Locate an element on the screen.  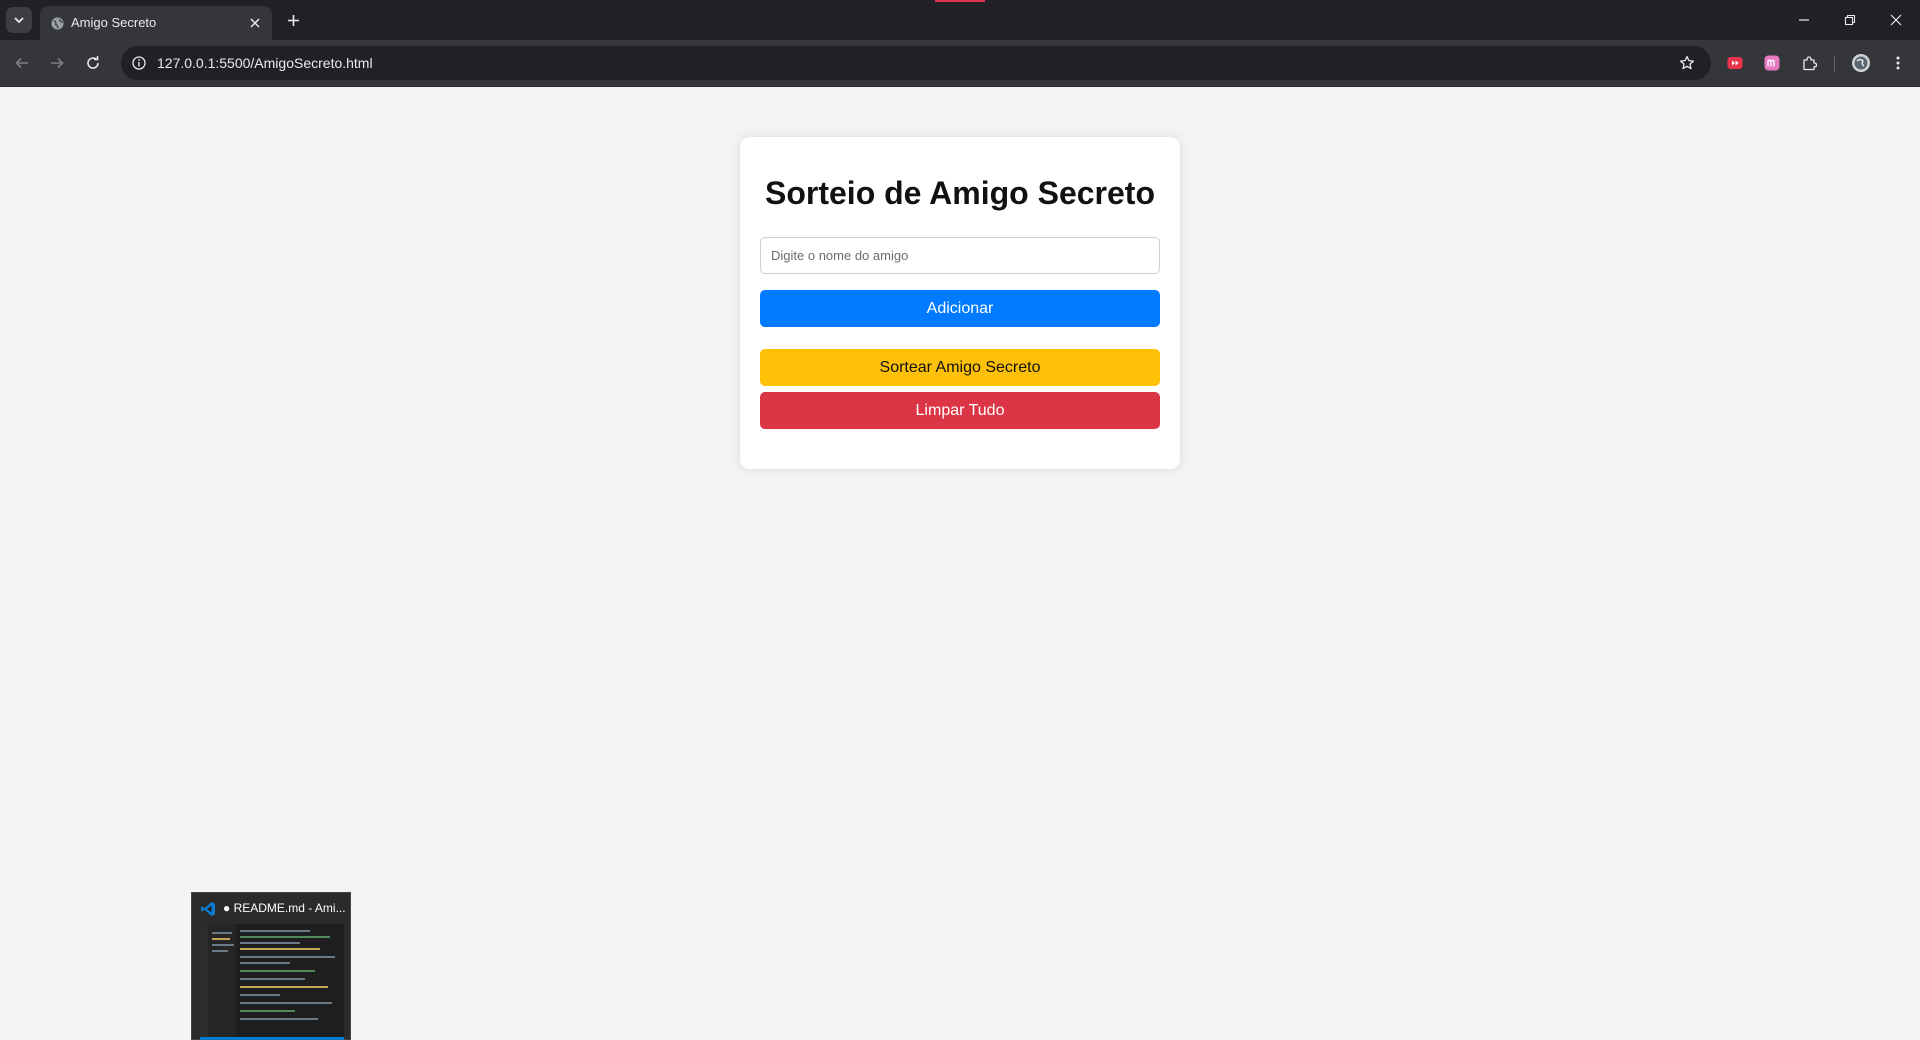
puzzle-icon is located at coordinates (1810, 63).